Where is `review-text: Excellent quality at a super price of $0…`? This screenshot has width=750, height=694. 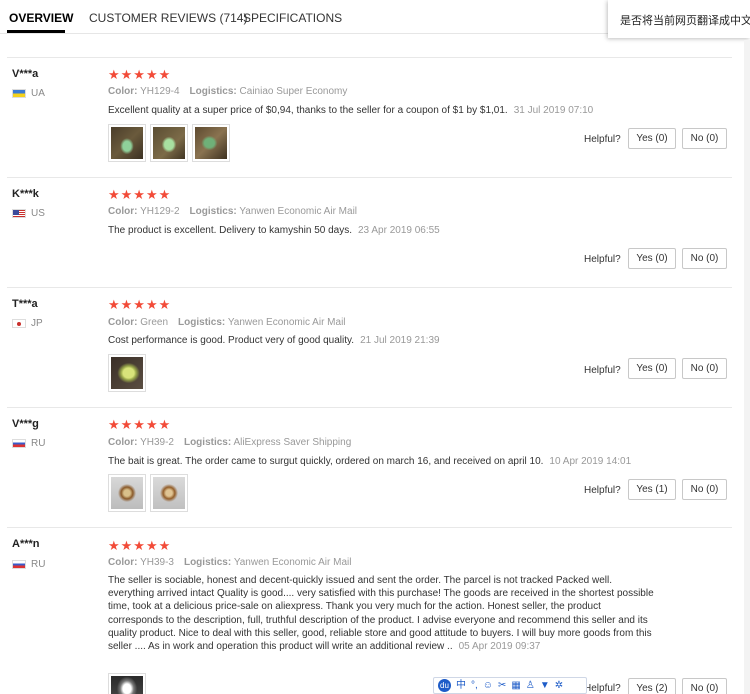
review-text: Excellent quality at a super price of $0… is located at coordinates (388, 110).